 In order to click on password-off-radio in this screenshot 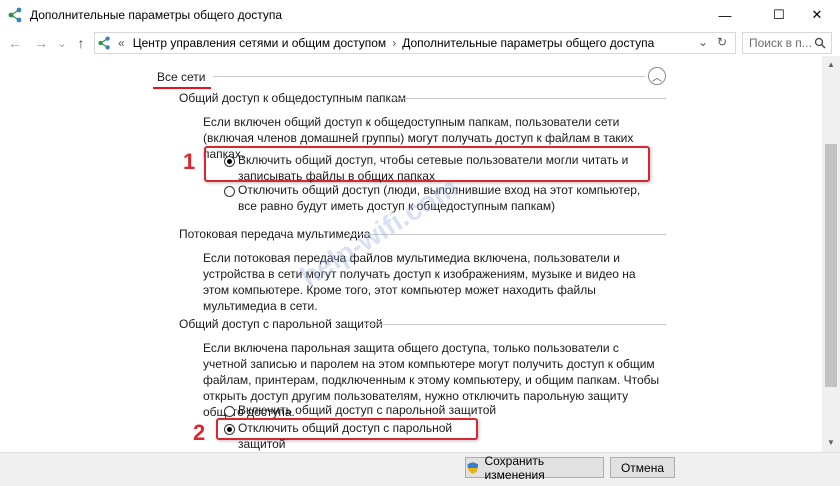, I will do `click(229, 429)`.